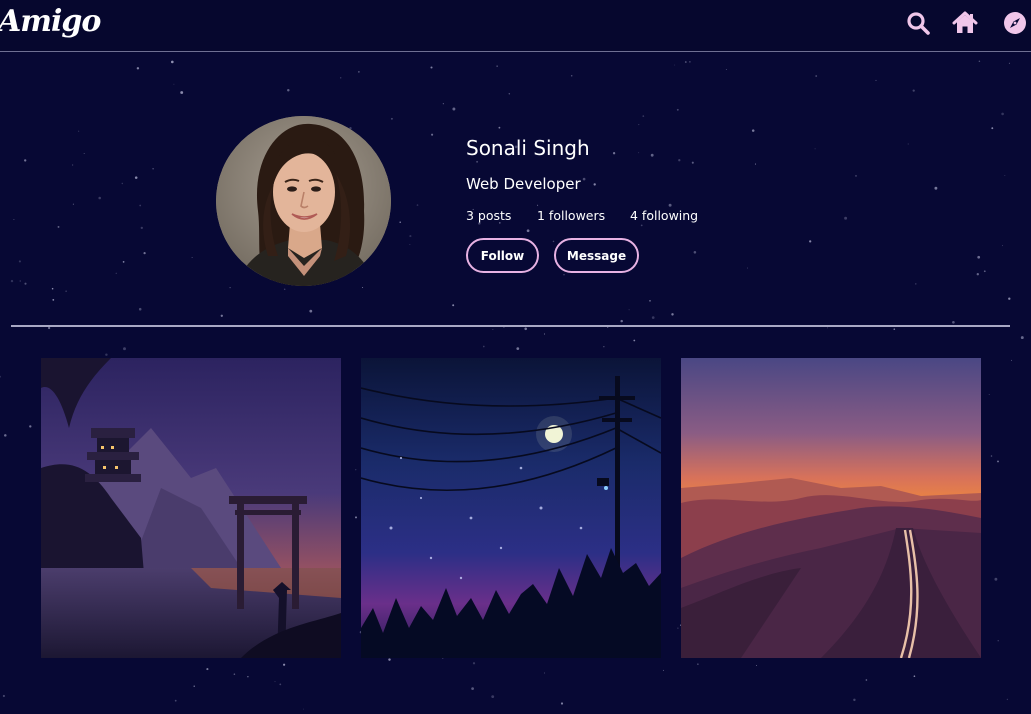  I want to click on section-divider, so click(510, 326).